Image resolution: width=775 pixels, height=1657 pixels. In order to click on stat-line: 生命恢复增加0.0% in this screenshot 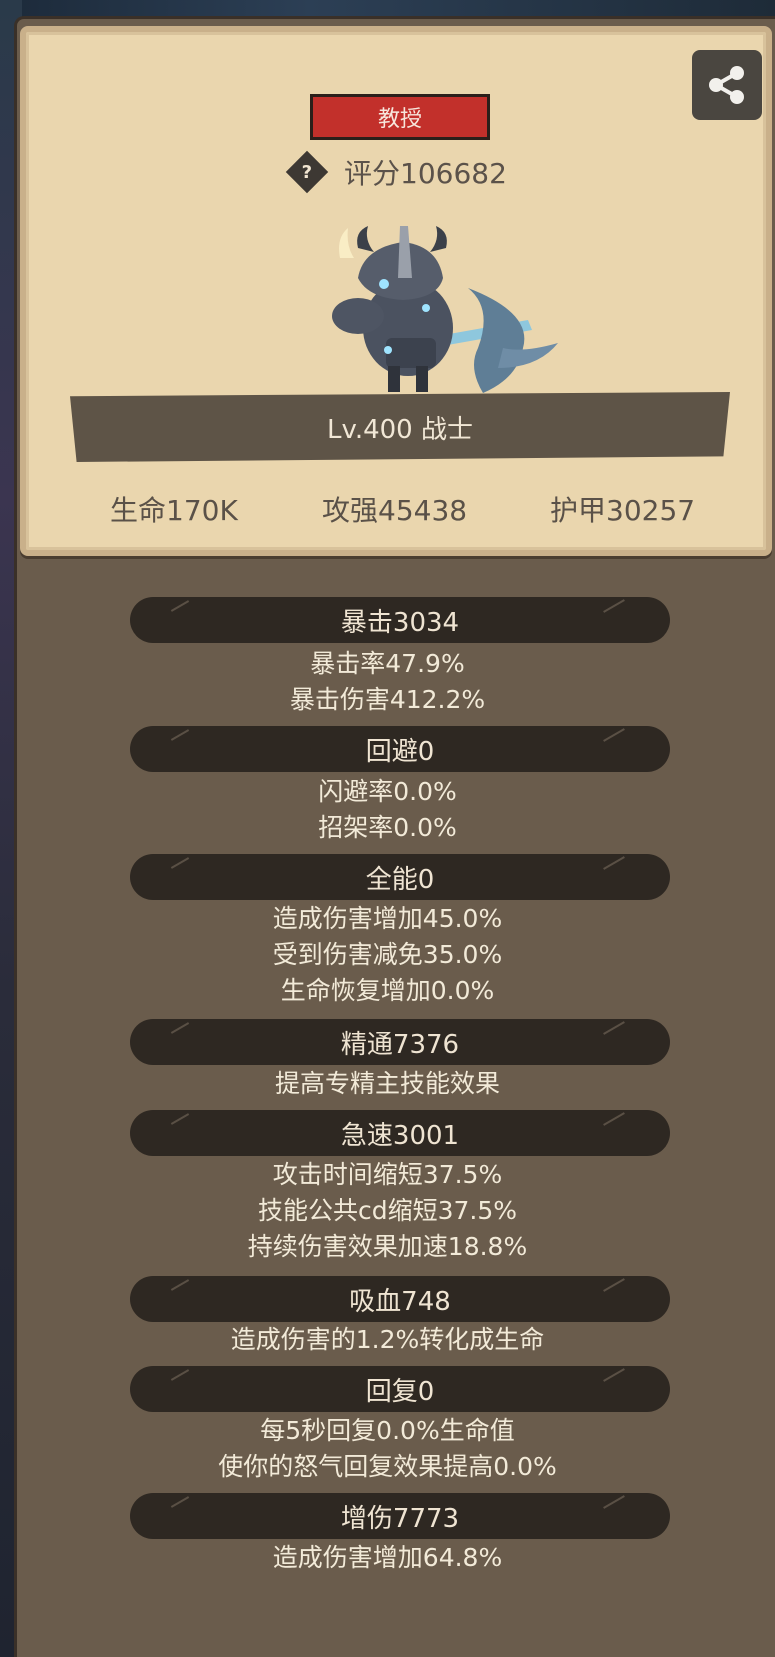, I will do `click(387, 990)`.